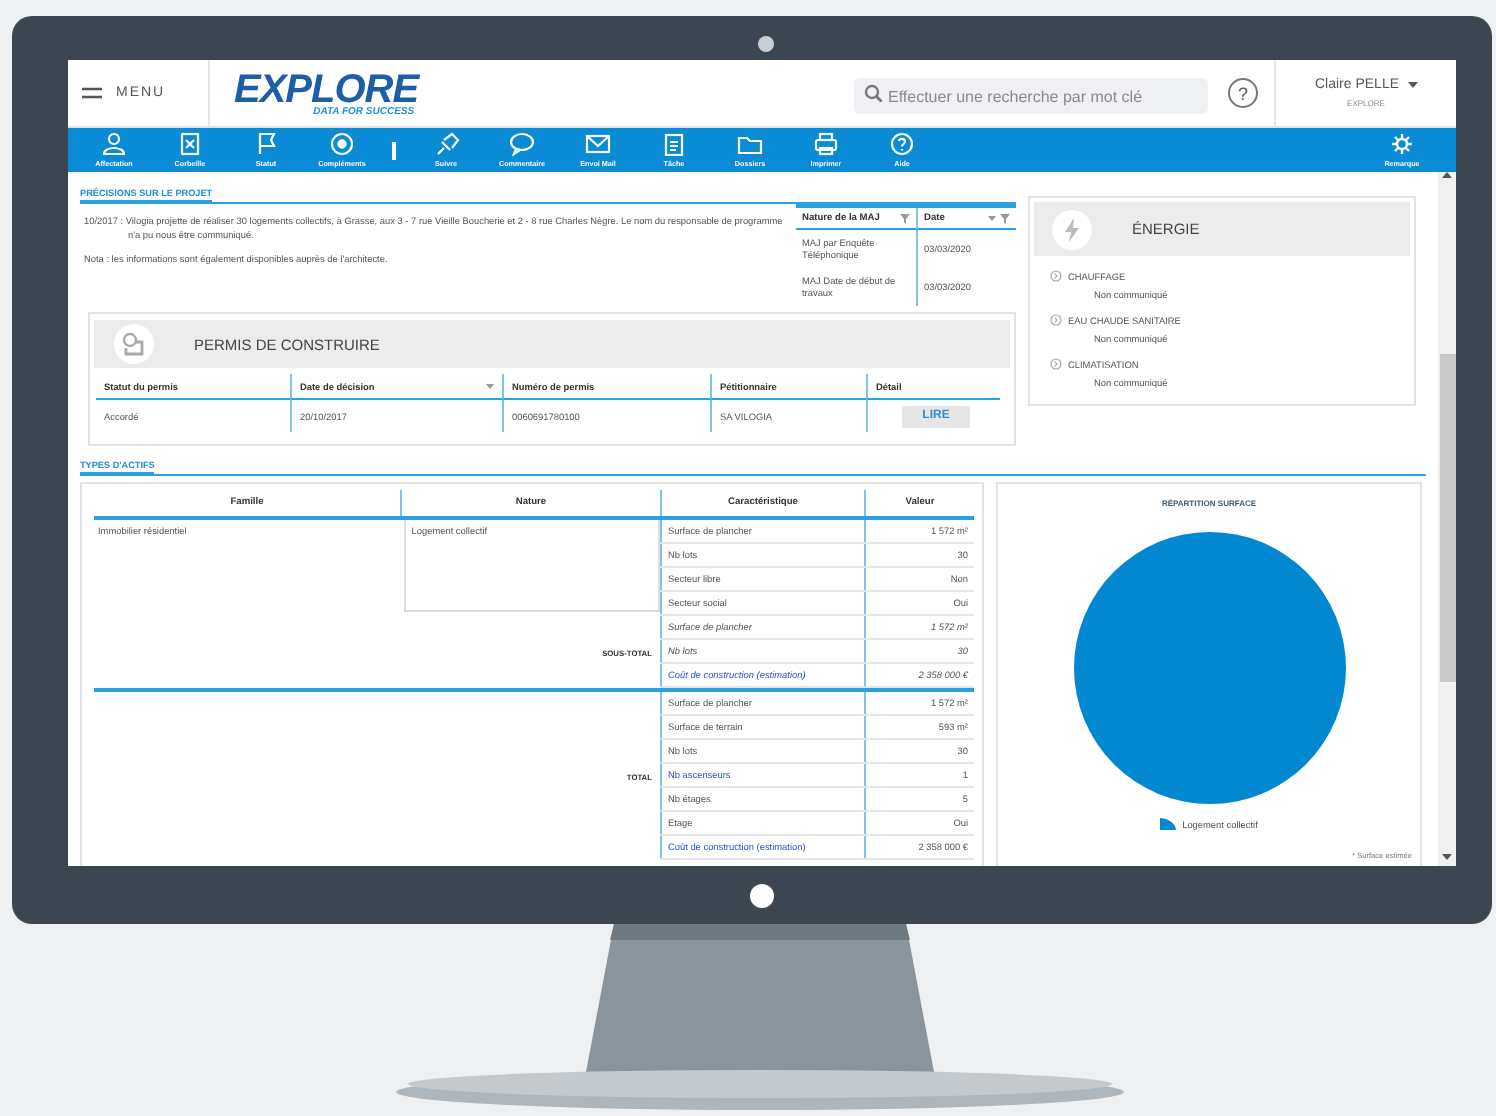 This screenshot has width=1496, height=1116. Describe the element at coordinates (1447, 857) in the screenshot. I see `scroll-down-arrow-icon` at that location.